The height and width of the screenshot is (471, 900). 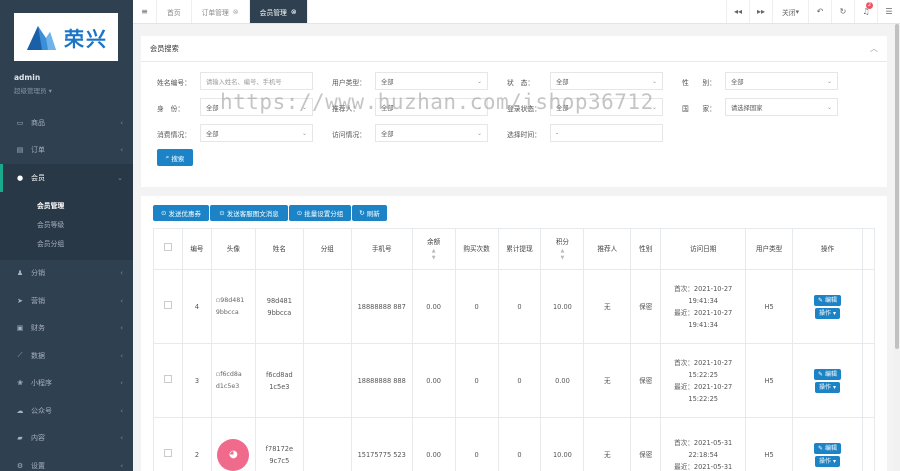 I want to click on avatar: ◕, so click(x=233, y=444).